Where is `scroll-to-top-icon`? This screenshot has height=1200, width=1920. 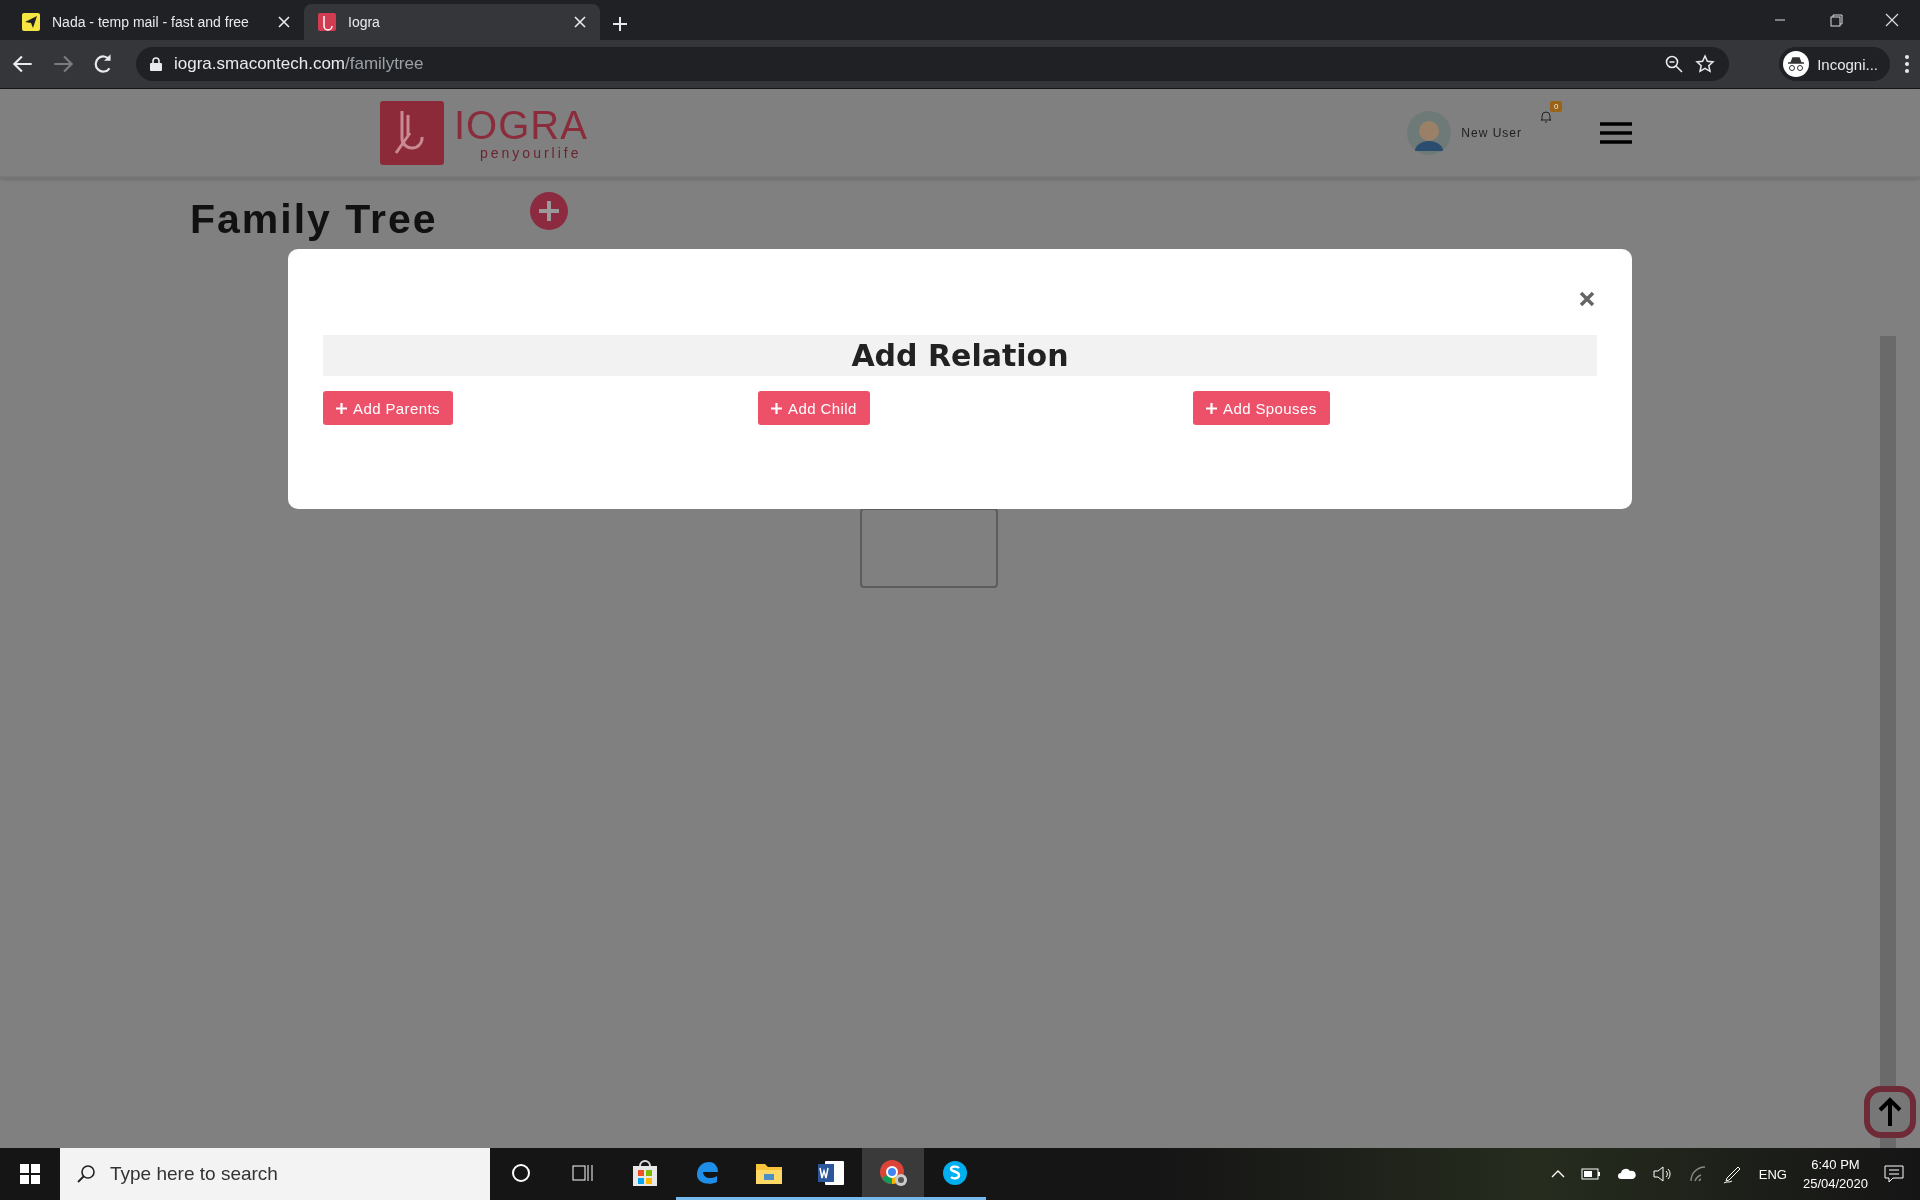
scroll-to-top-icon is located at coordinates (1890, 1112).